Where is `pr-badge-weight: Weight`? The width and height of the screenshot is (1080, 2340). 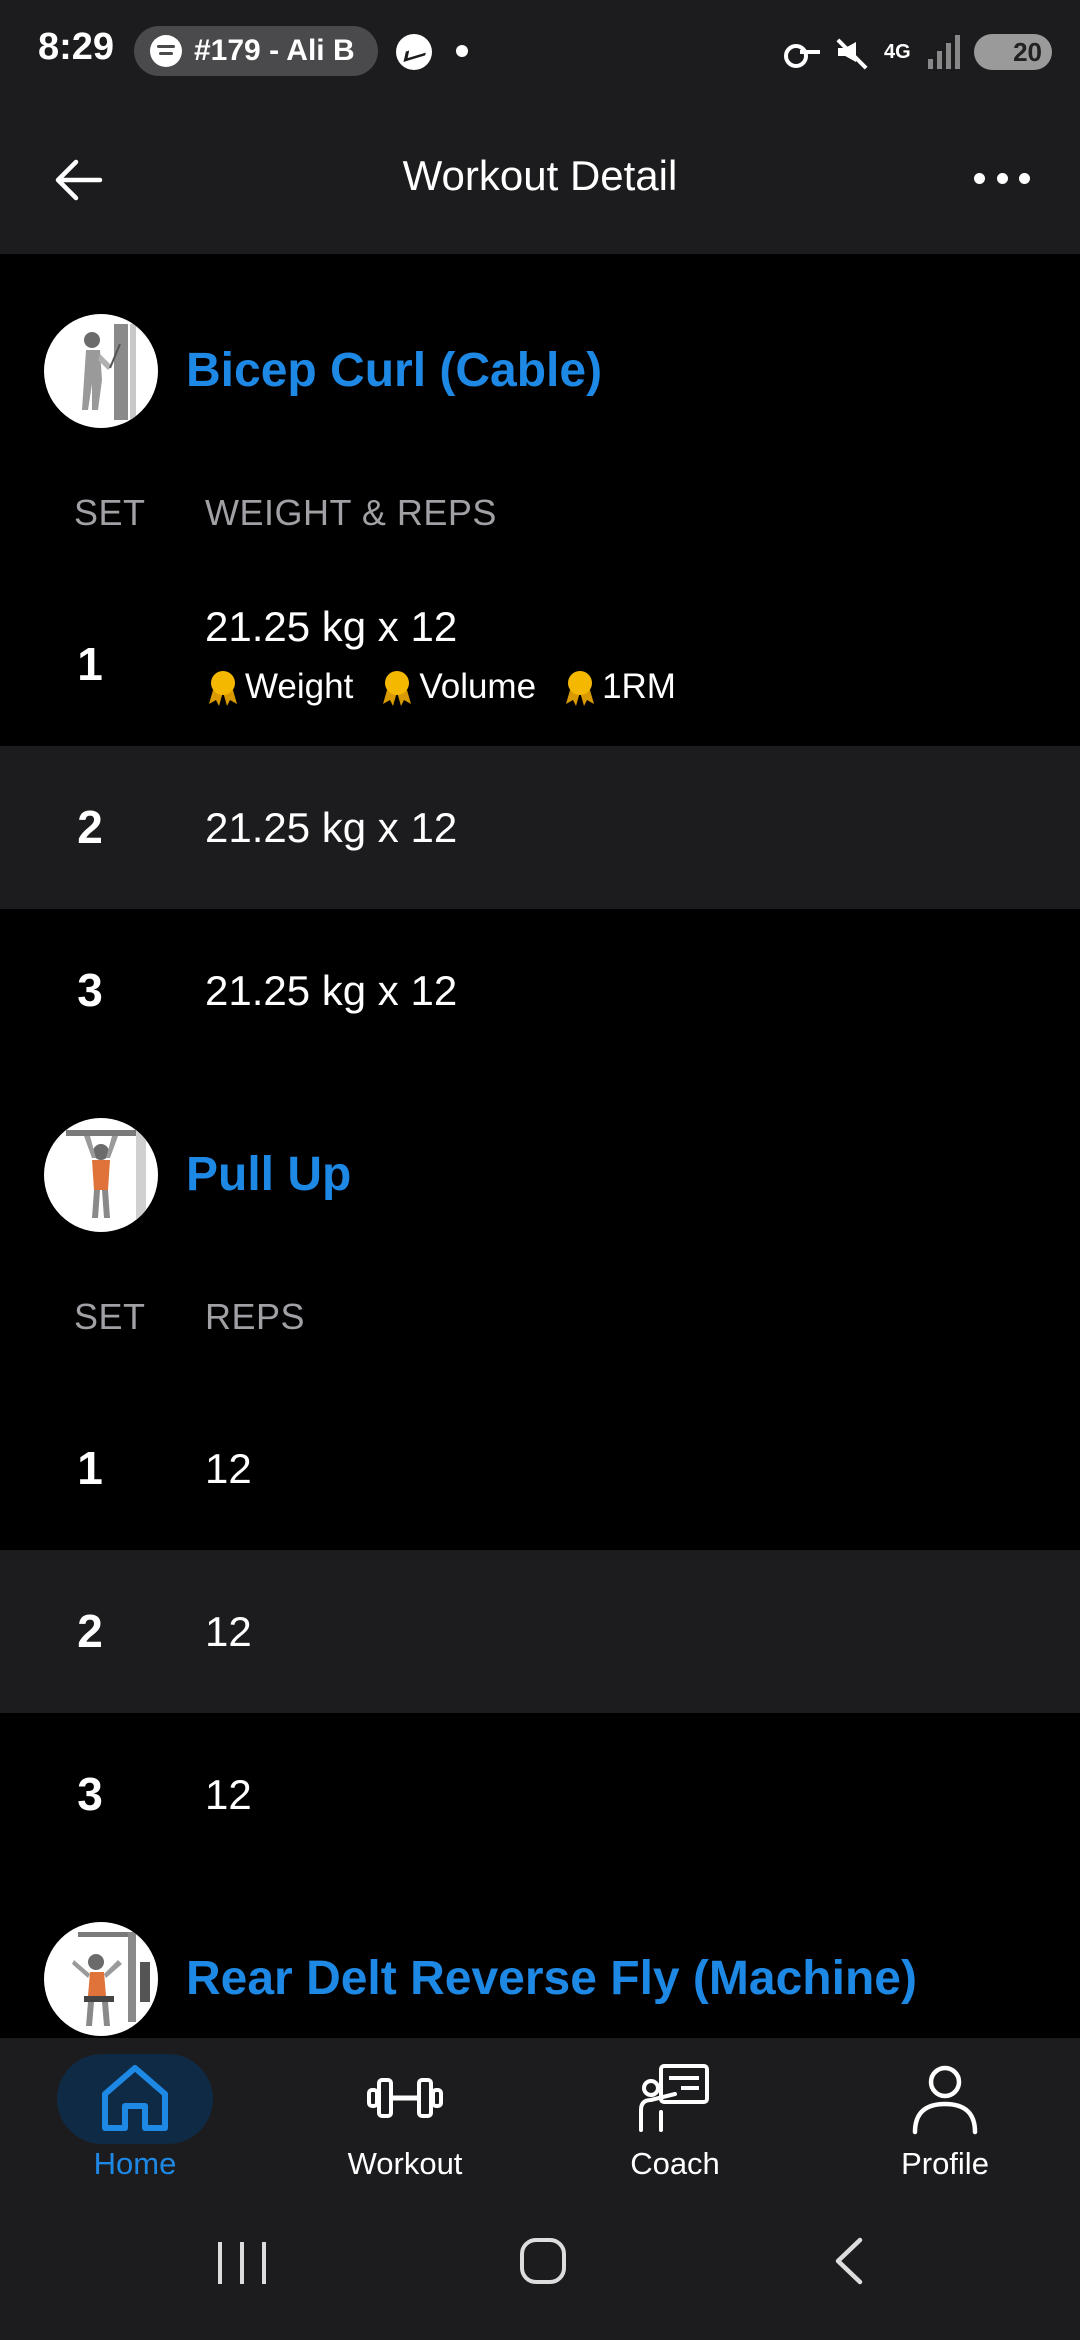 pr-badge-weight: Weight is located at coordinates (279, 687).